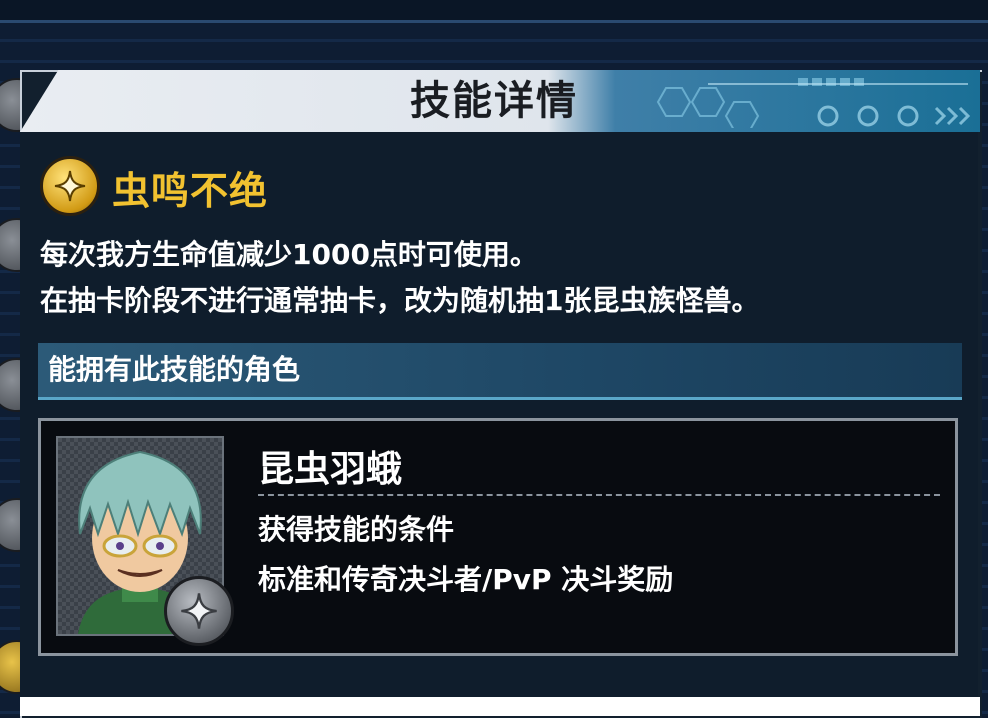  I want to click on section-title: 能拥有此技能的角色, so click(174, 369).